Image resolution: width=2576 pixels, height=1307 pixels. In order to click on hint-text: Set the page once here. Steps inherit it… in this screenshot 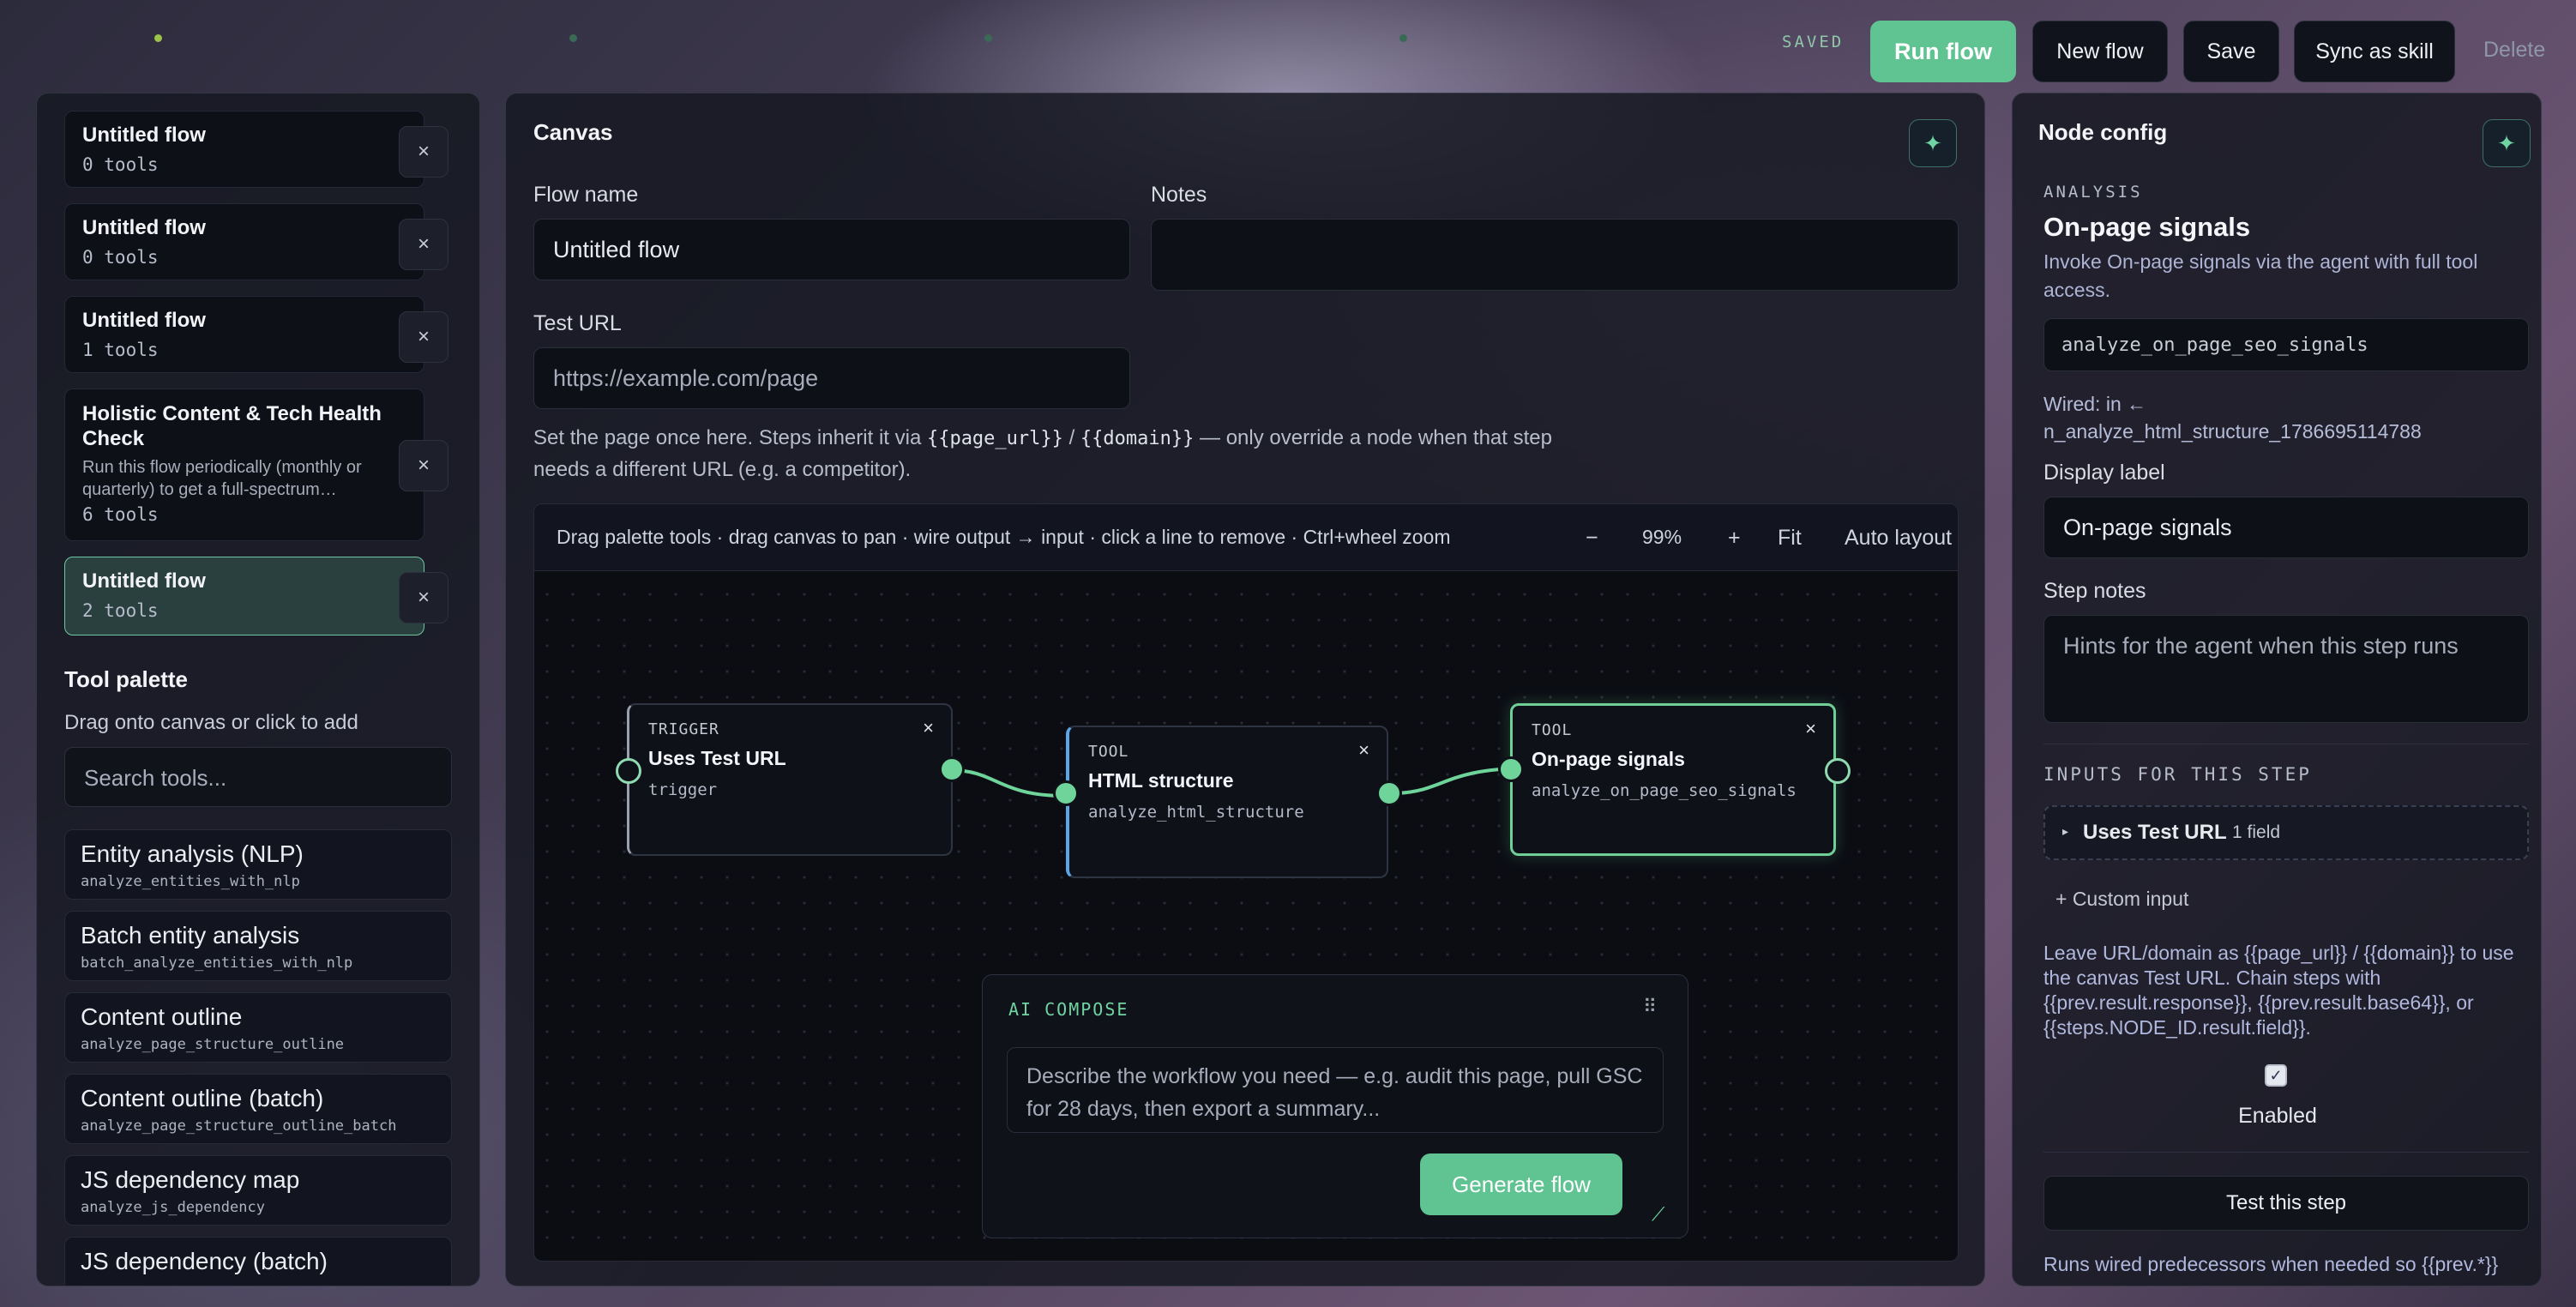, I will do `click(730, 437)`.